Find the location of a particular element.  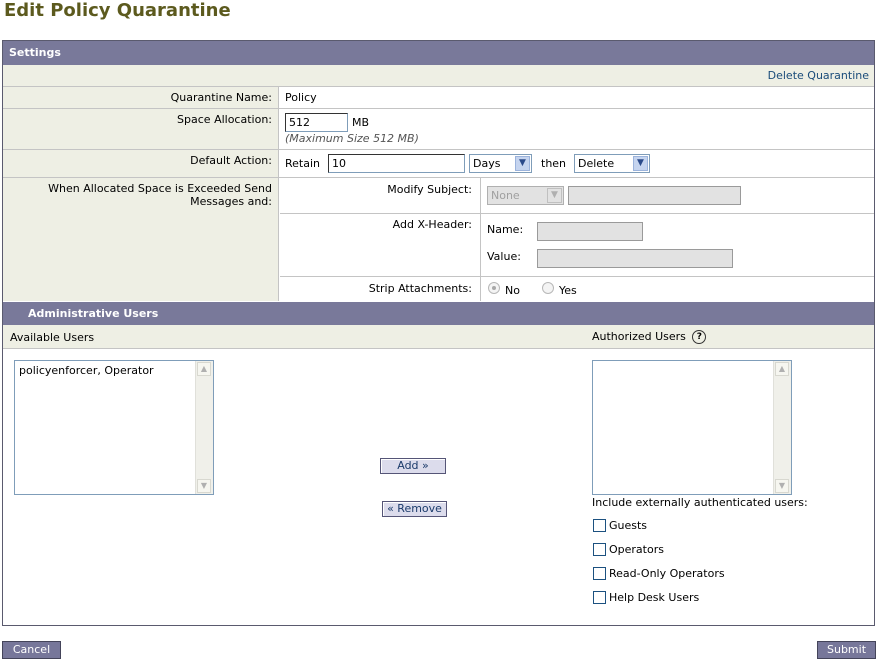

x-header-value-input is located at coordinates (635, 258).